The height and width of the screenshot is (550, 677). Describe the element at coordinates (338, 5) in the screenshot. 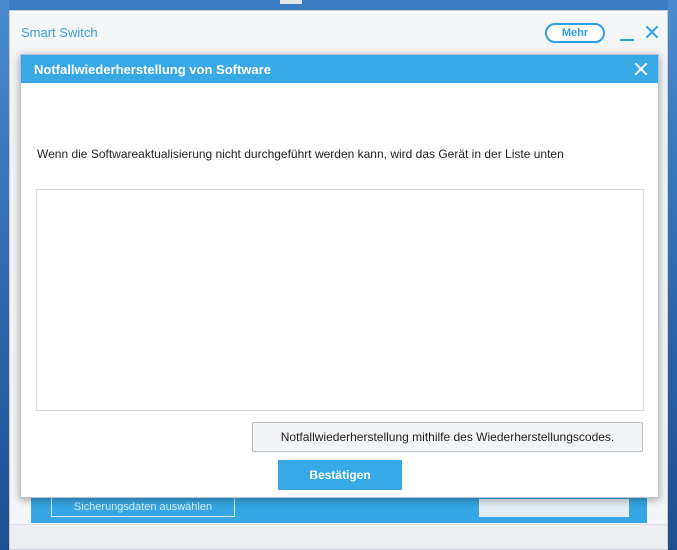

I see `desktop-top-edge` at that location.